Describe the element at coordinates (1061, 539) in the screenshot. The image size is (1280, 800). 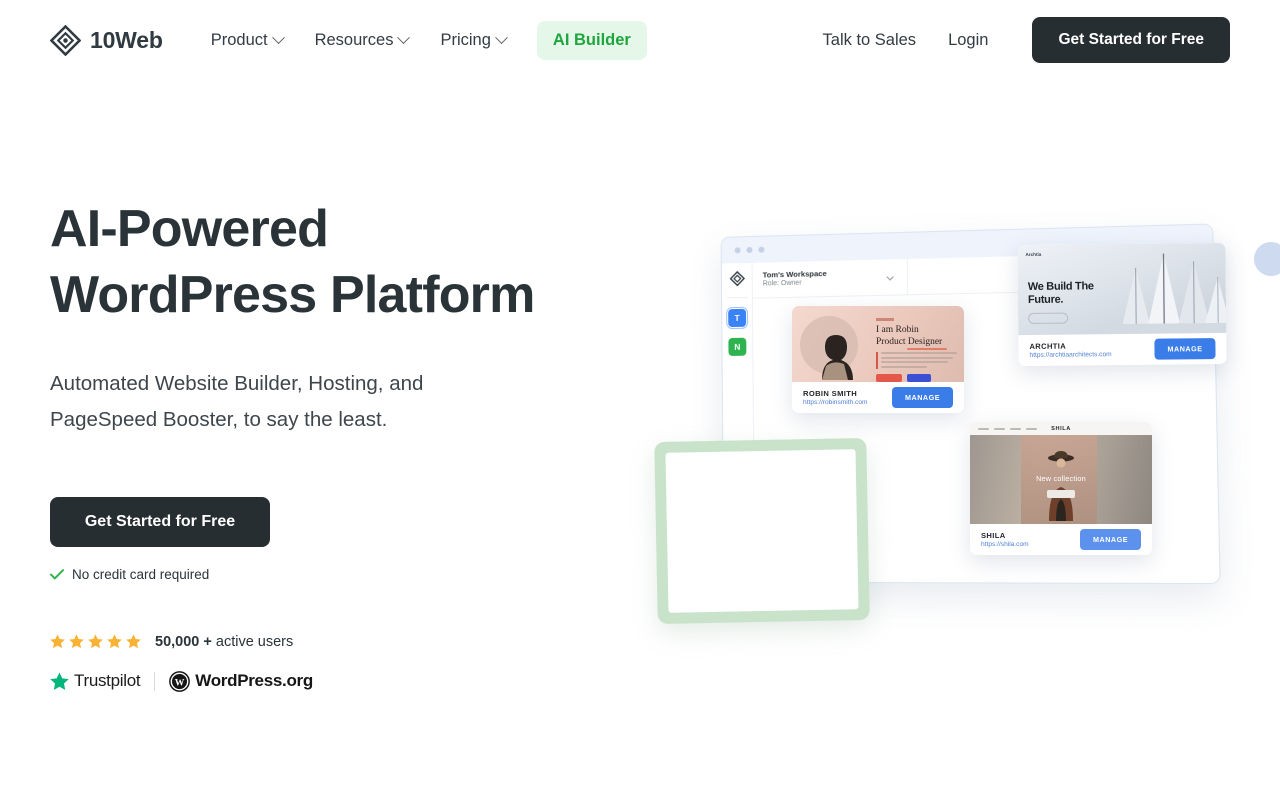
I see `site-card-footer: SHILA https://shila.com MANAGE` at that location.